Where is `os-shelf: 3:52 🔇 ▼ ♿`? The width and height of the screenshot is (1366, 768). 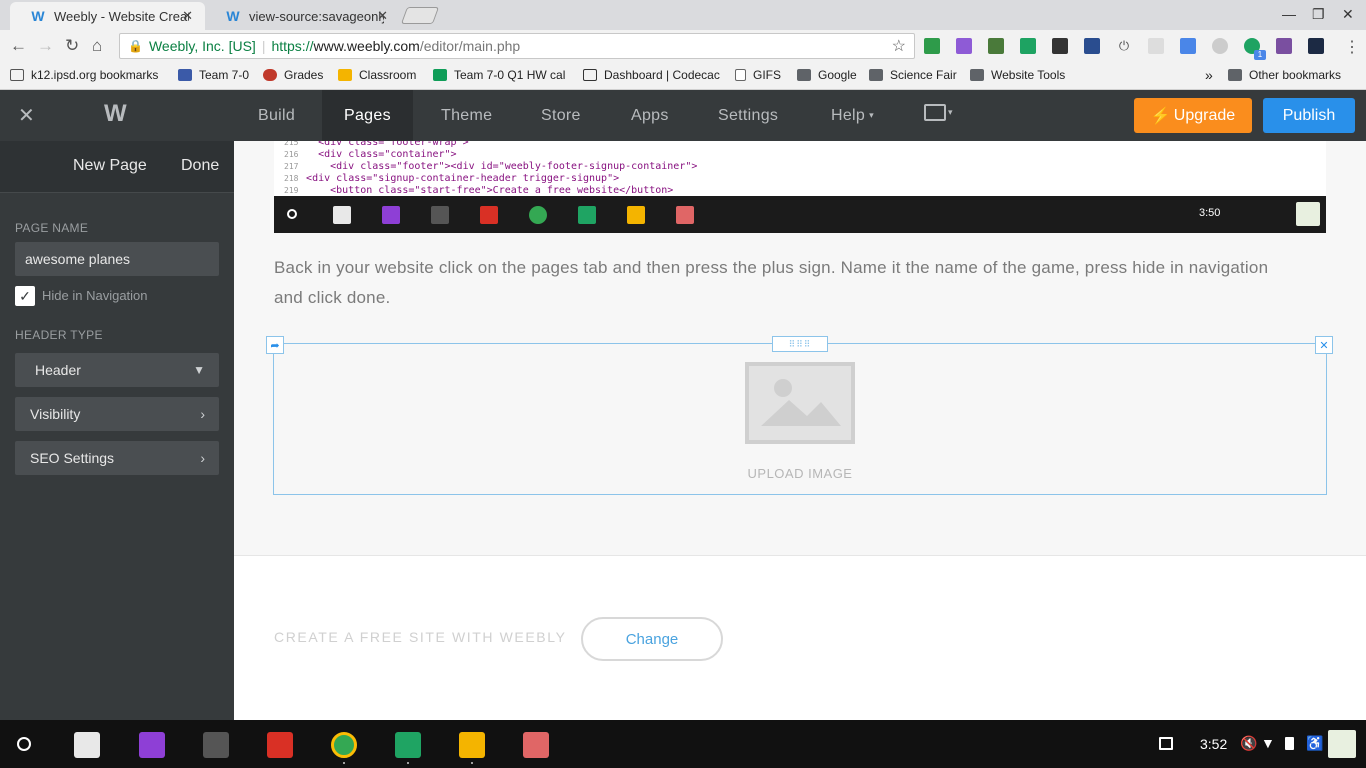 os-shelf: 3:52 🔇 ▼ ♿ is located at coordinates (683, 744).